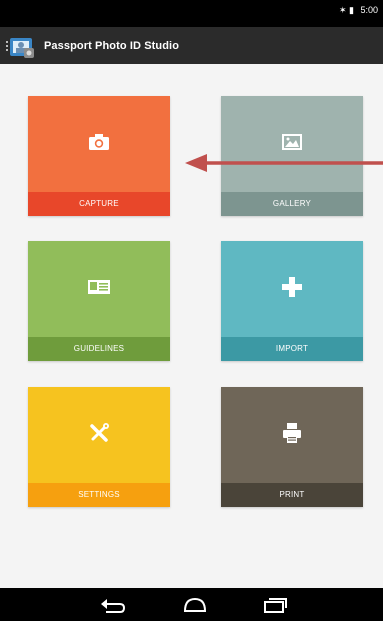  I want to click on status-icons: ✶ ▮, so click(346, 10).